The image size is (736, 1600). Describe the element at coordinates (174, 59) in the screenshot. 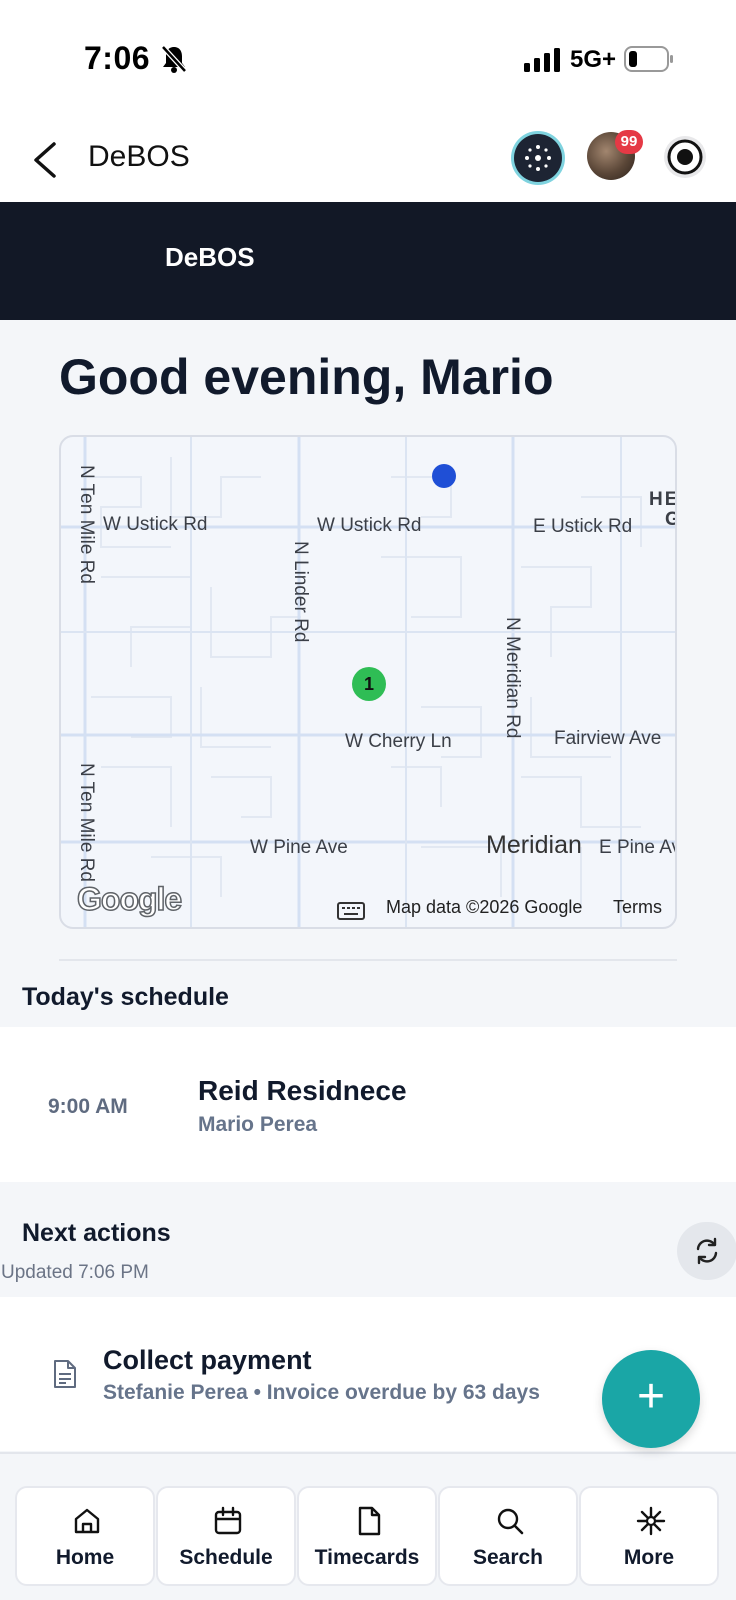

I see `bell-off-icon` at that location.